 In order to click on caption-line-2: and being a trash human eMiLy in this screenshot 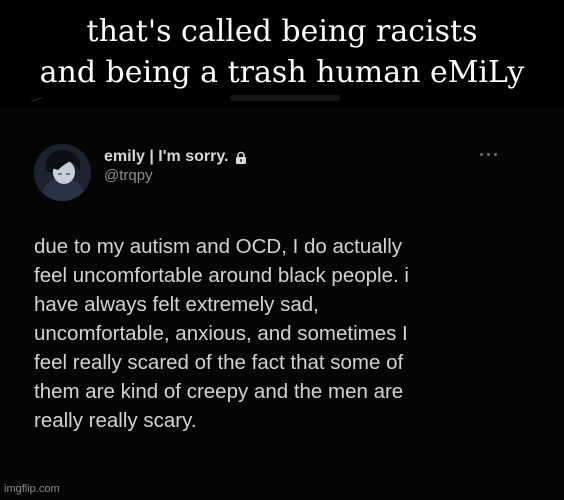, I will do `click(282, 72)`.